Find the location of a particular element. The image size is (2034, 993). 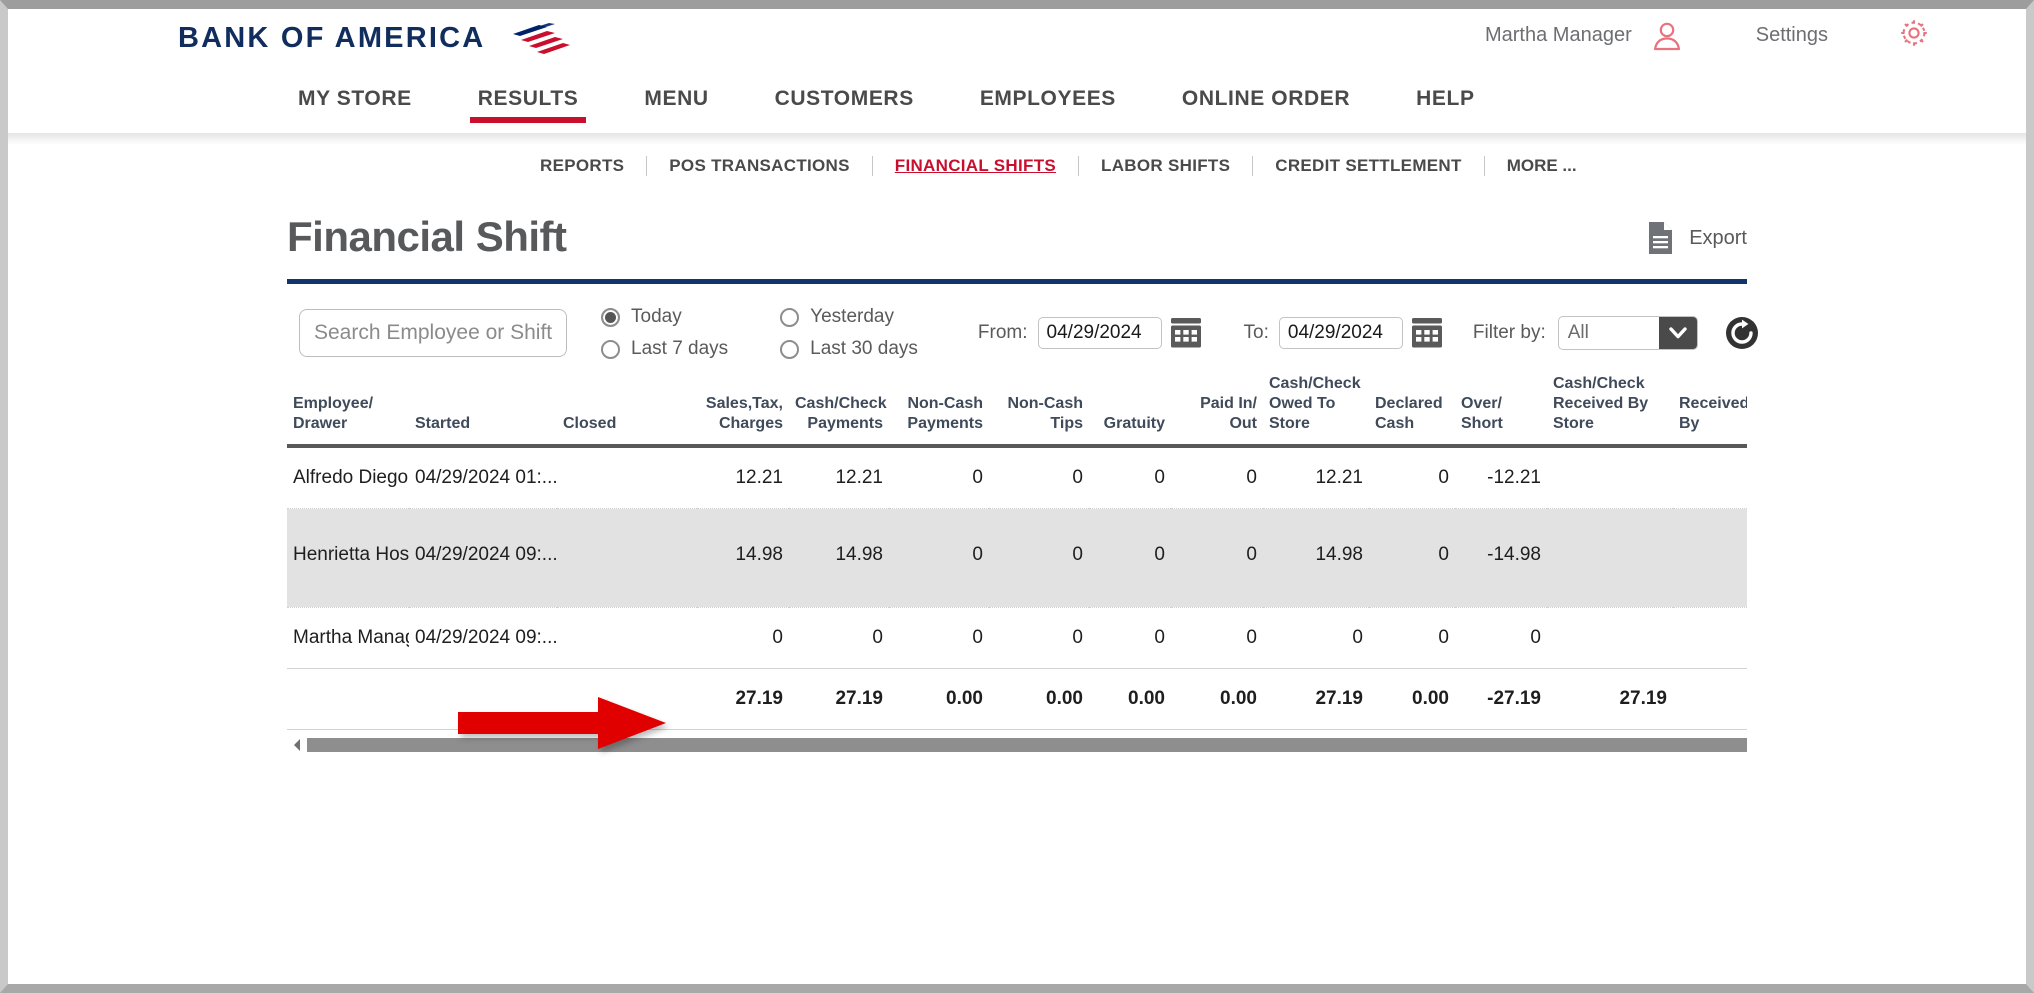

cell-cash-check-payments: 14.98 is located at coordinates (839, 558).